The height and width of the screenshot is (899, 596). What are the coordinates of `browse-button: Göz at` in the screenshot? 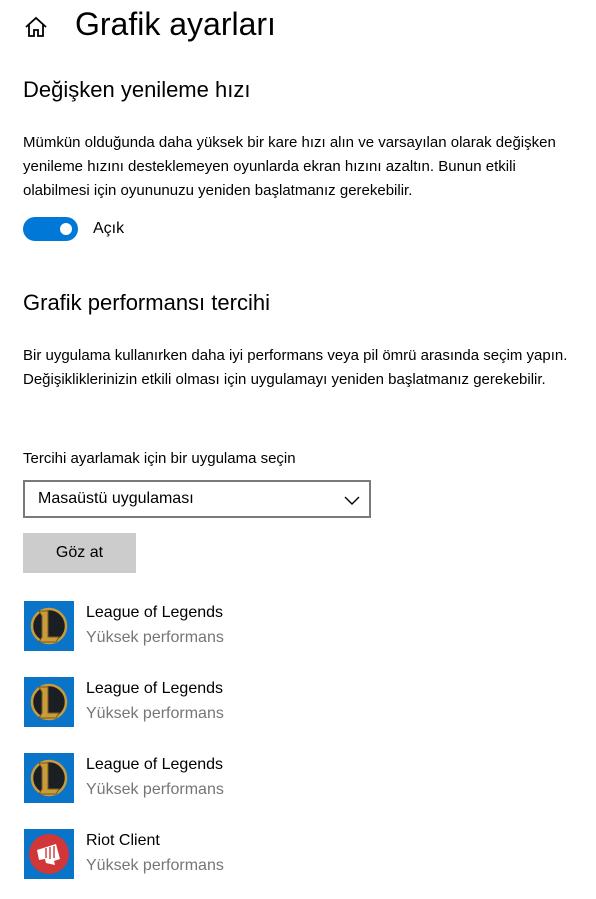 It's located at (79, 553).